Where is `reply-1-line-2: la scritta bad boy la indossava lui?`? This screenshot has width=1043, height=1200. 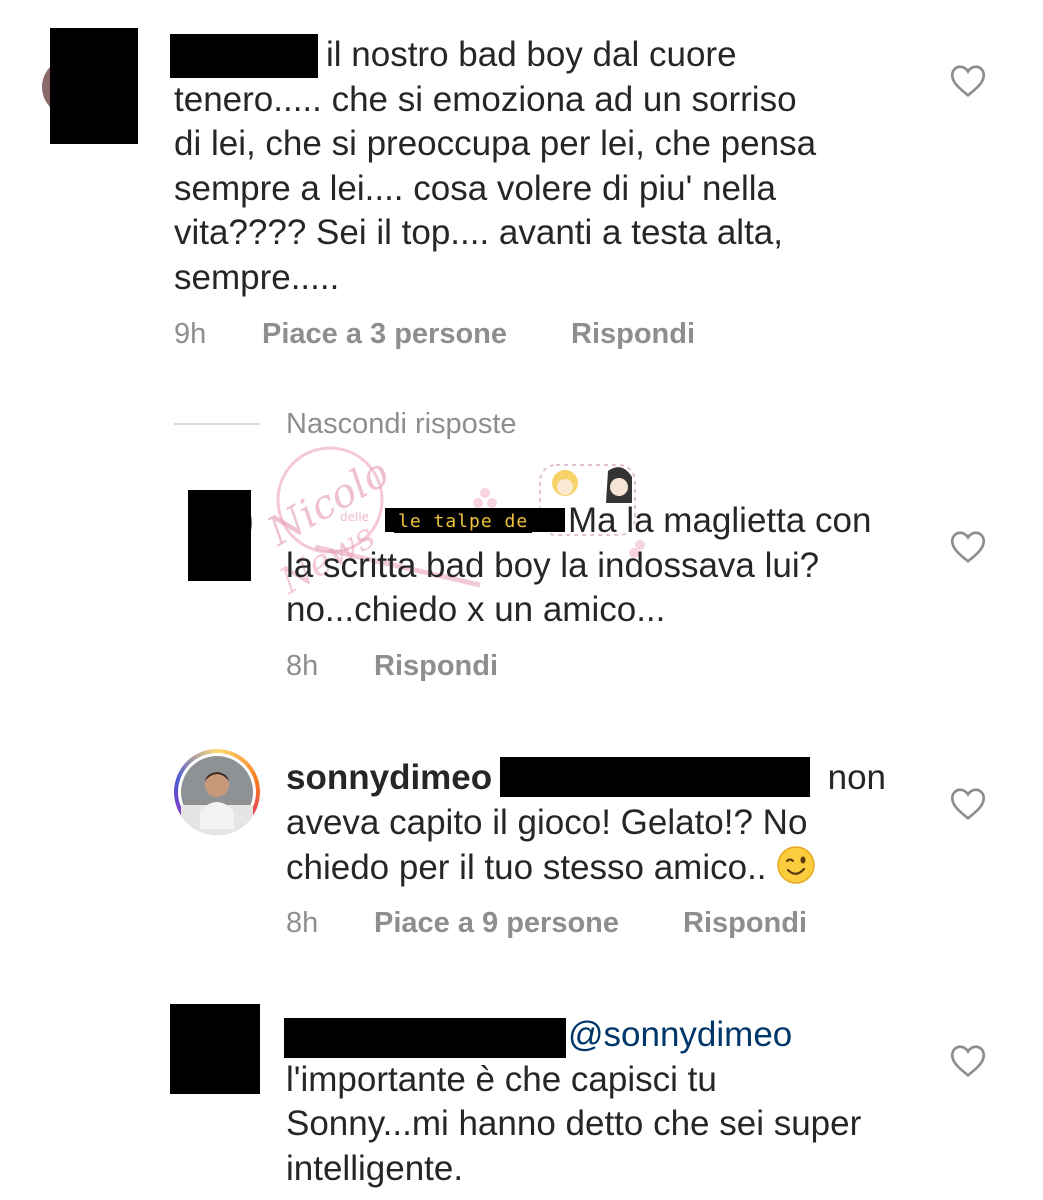 reply-1-line-2: la scritta bad boy la indossava lui? is located at coordinates (553, 565).